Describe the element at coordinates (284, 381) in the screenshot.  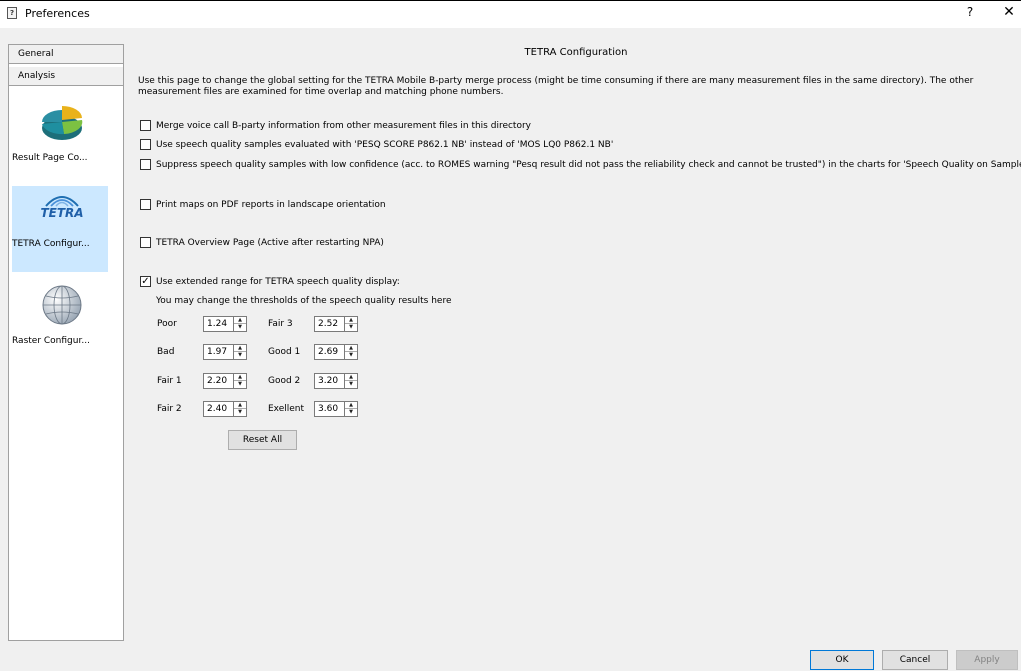
I see `threshold-good2-label: Good 2` at that location.